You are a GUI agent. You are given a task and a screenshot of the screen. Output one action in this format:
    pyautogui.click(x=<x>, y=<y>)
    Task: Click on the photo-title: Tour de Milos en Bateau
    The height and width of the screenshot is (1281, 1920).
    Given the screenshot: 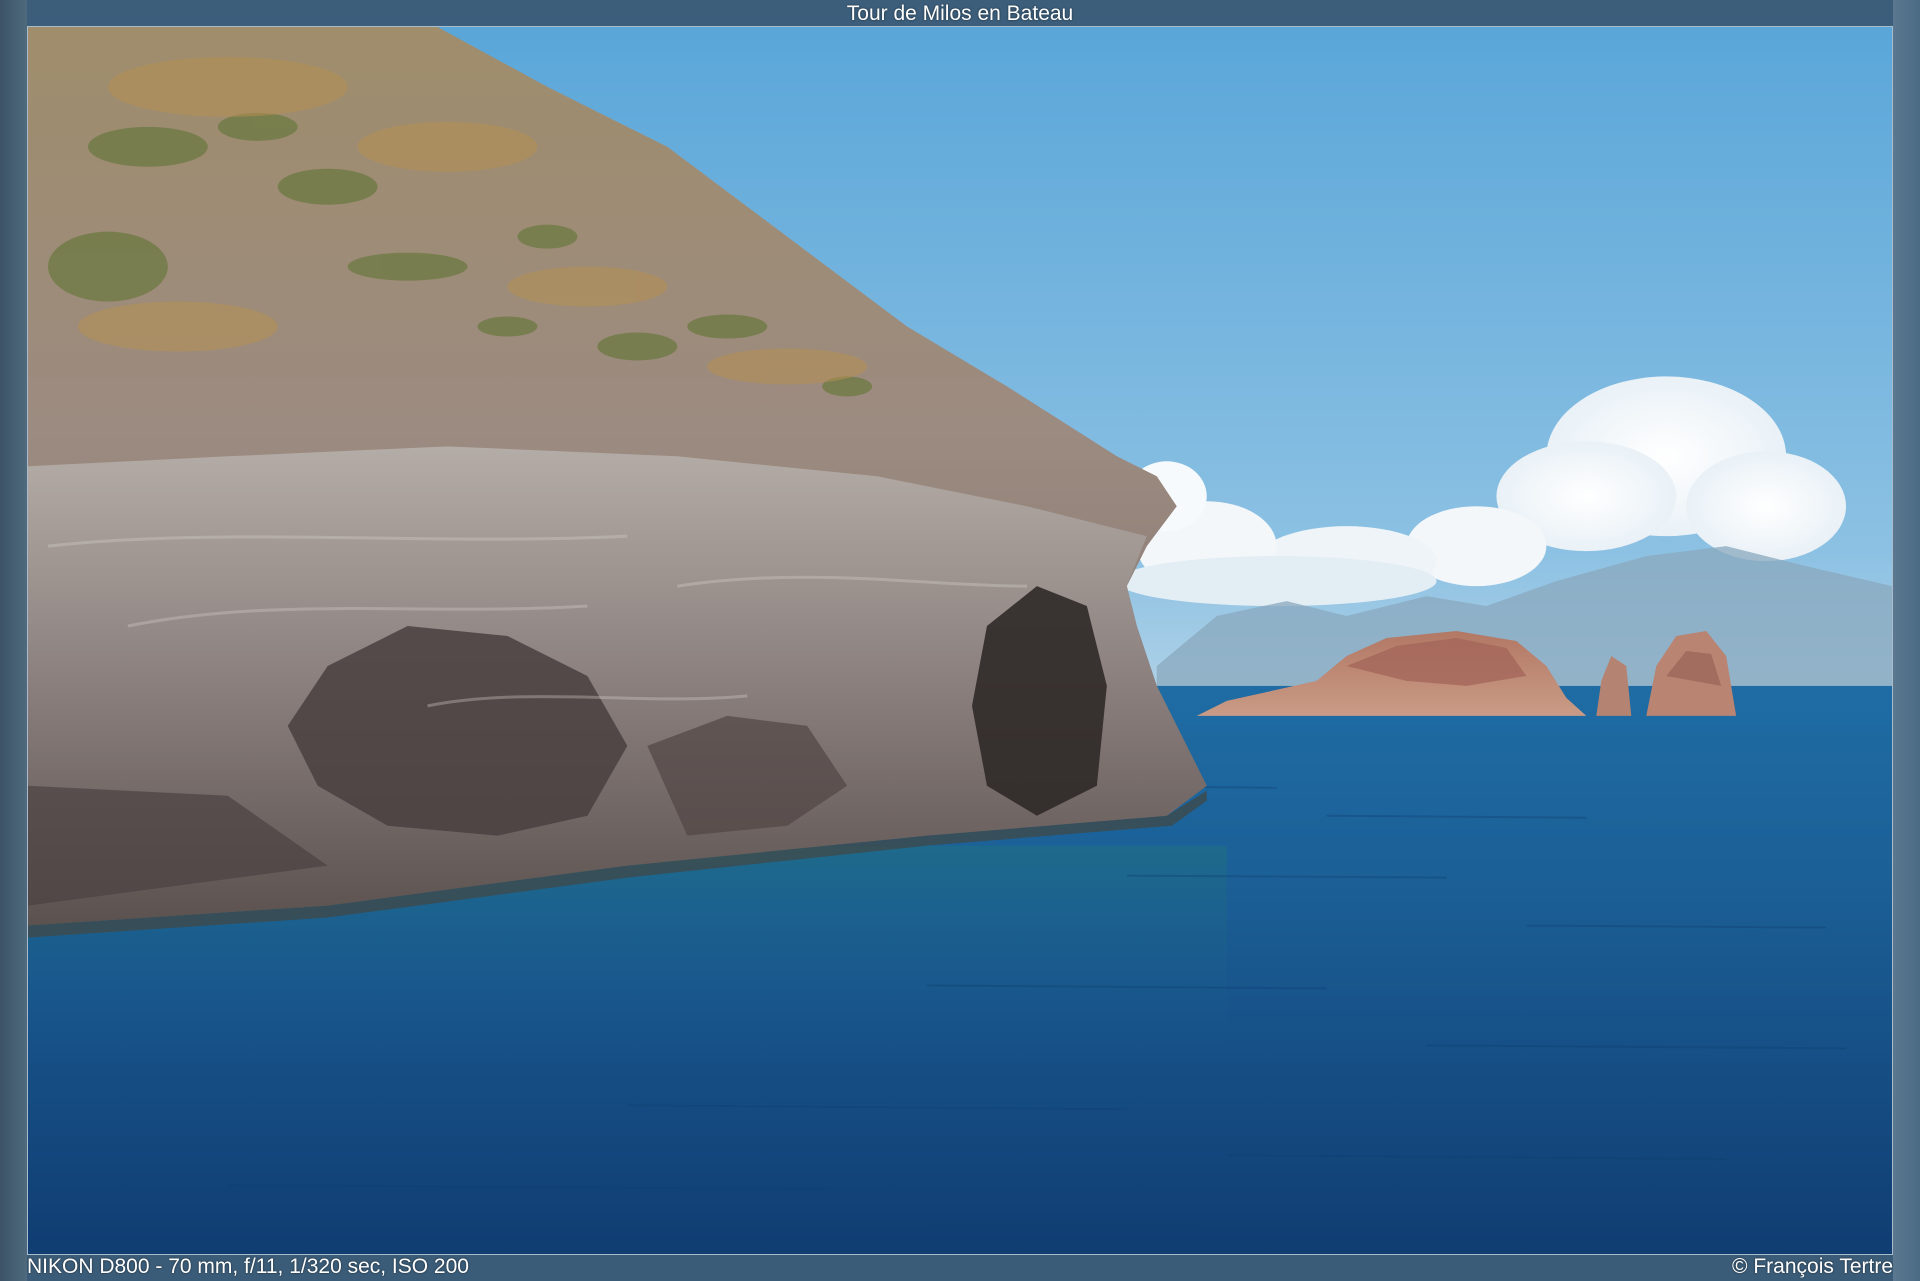 What is the action you would take?
    pyautogui.click(x=960, y=13)
    